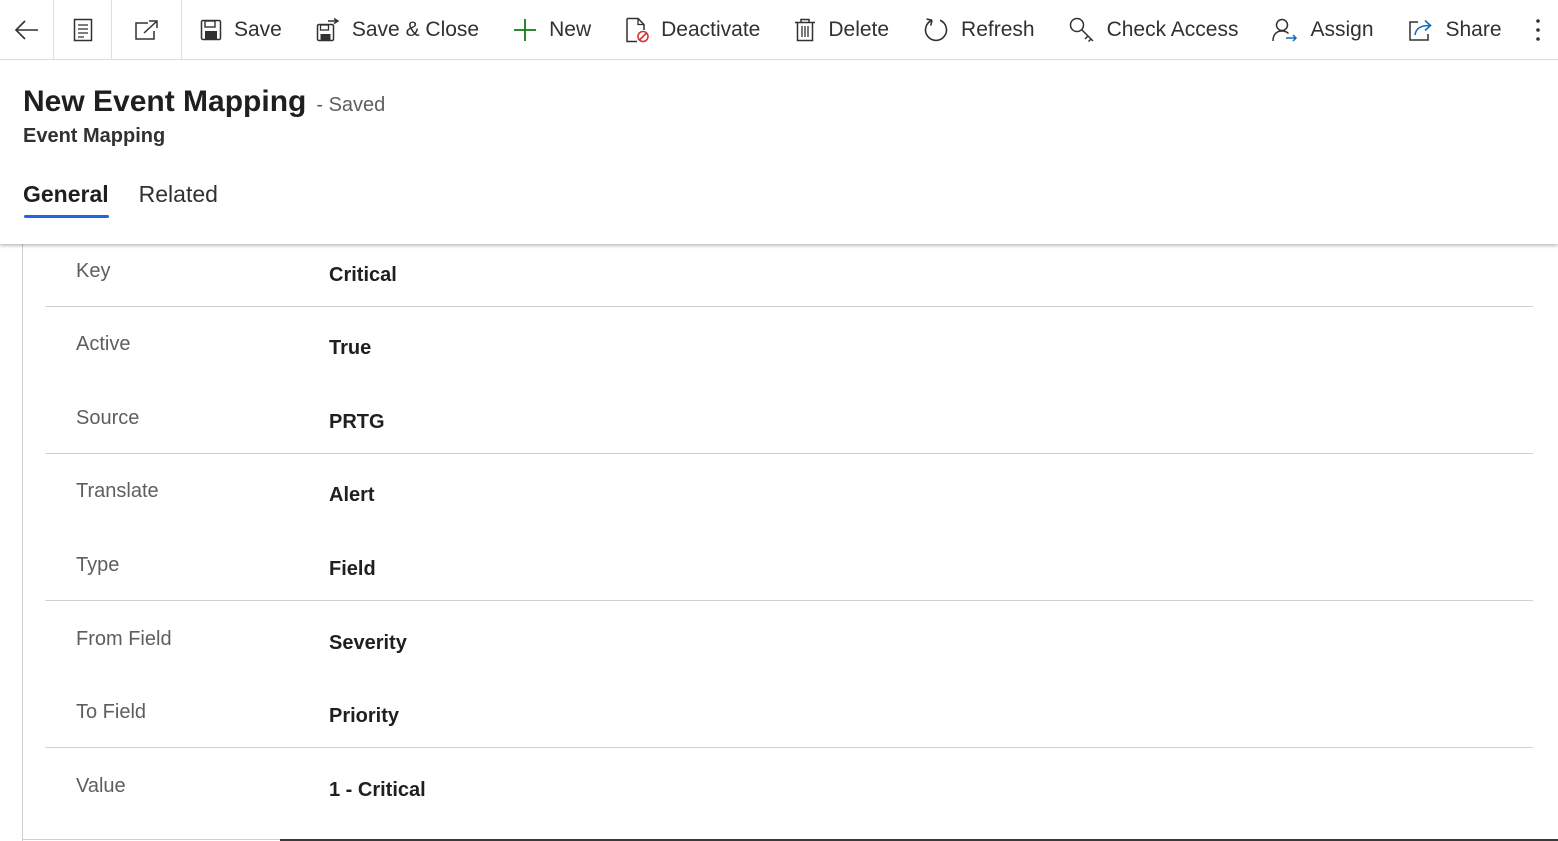  I want to click on save-and-close-label: Save & Close, so click(415, 29).